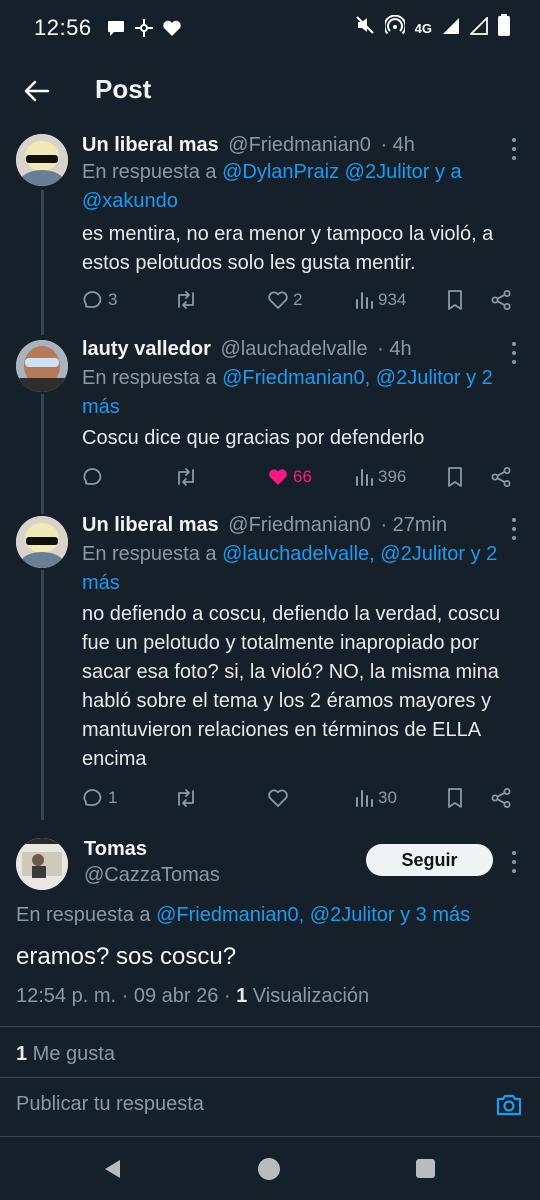 Image resolution: width=540 pixels, height=1200 pixels. I want to click on likes-summary: 1 Me gusta, so click(65, 1054).